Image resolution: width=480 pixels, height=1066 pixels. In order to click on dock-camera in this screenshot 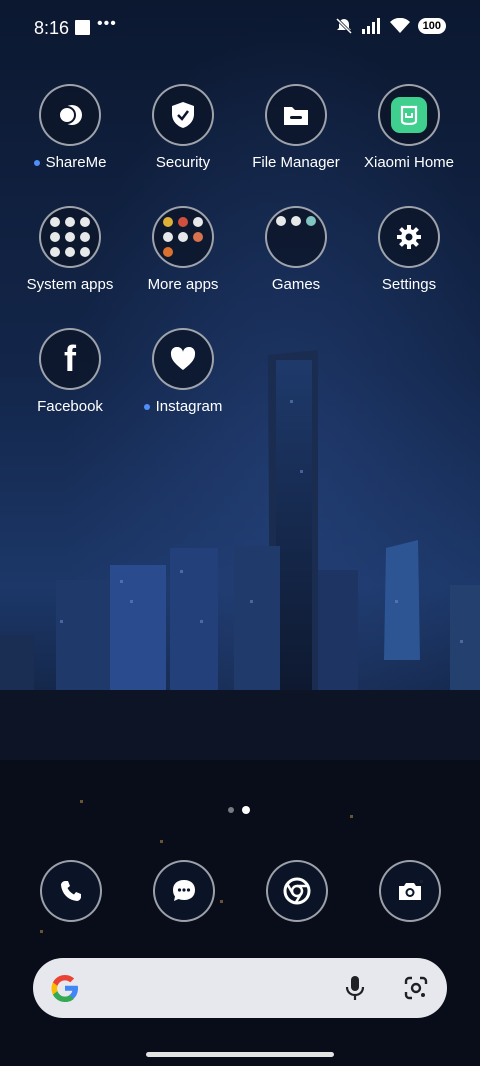, I will do `click(410, 891)`.